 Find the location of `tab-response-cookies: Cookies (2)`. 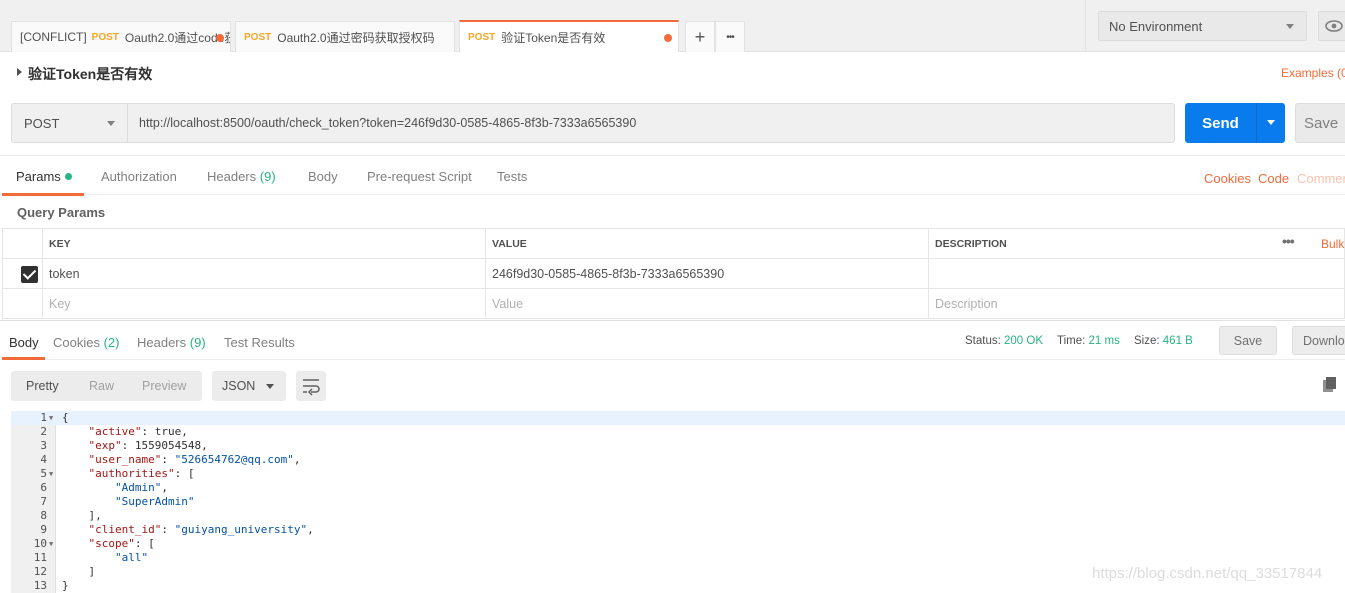

tab-response-cookies: Cookies (2) is located at coordinates (86, 342).